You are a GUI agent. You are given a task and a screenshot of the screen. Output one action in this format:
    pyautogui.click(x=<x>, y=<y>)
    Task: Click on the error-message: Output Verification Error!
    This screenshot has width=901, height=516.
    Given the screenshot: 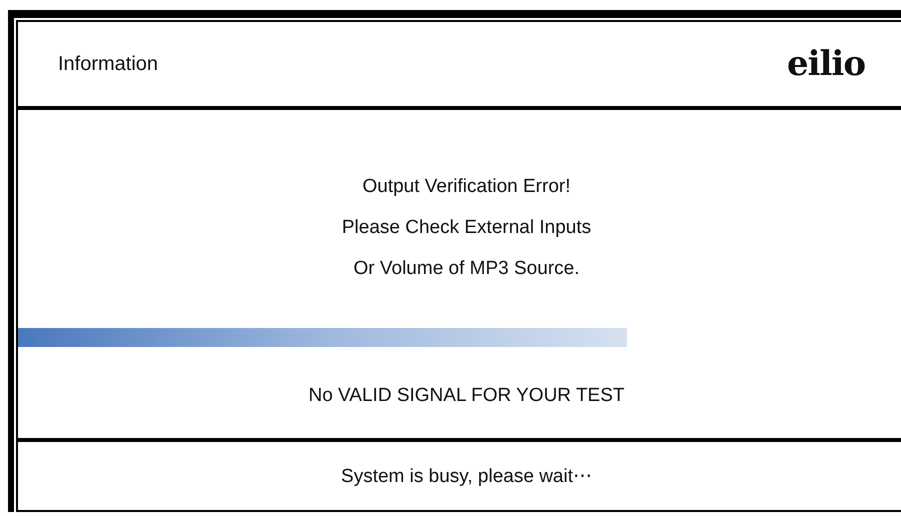 What is the action you would take?
    pyautogui.click(x=466, y=187)
    